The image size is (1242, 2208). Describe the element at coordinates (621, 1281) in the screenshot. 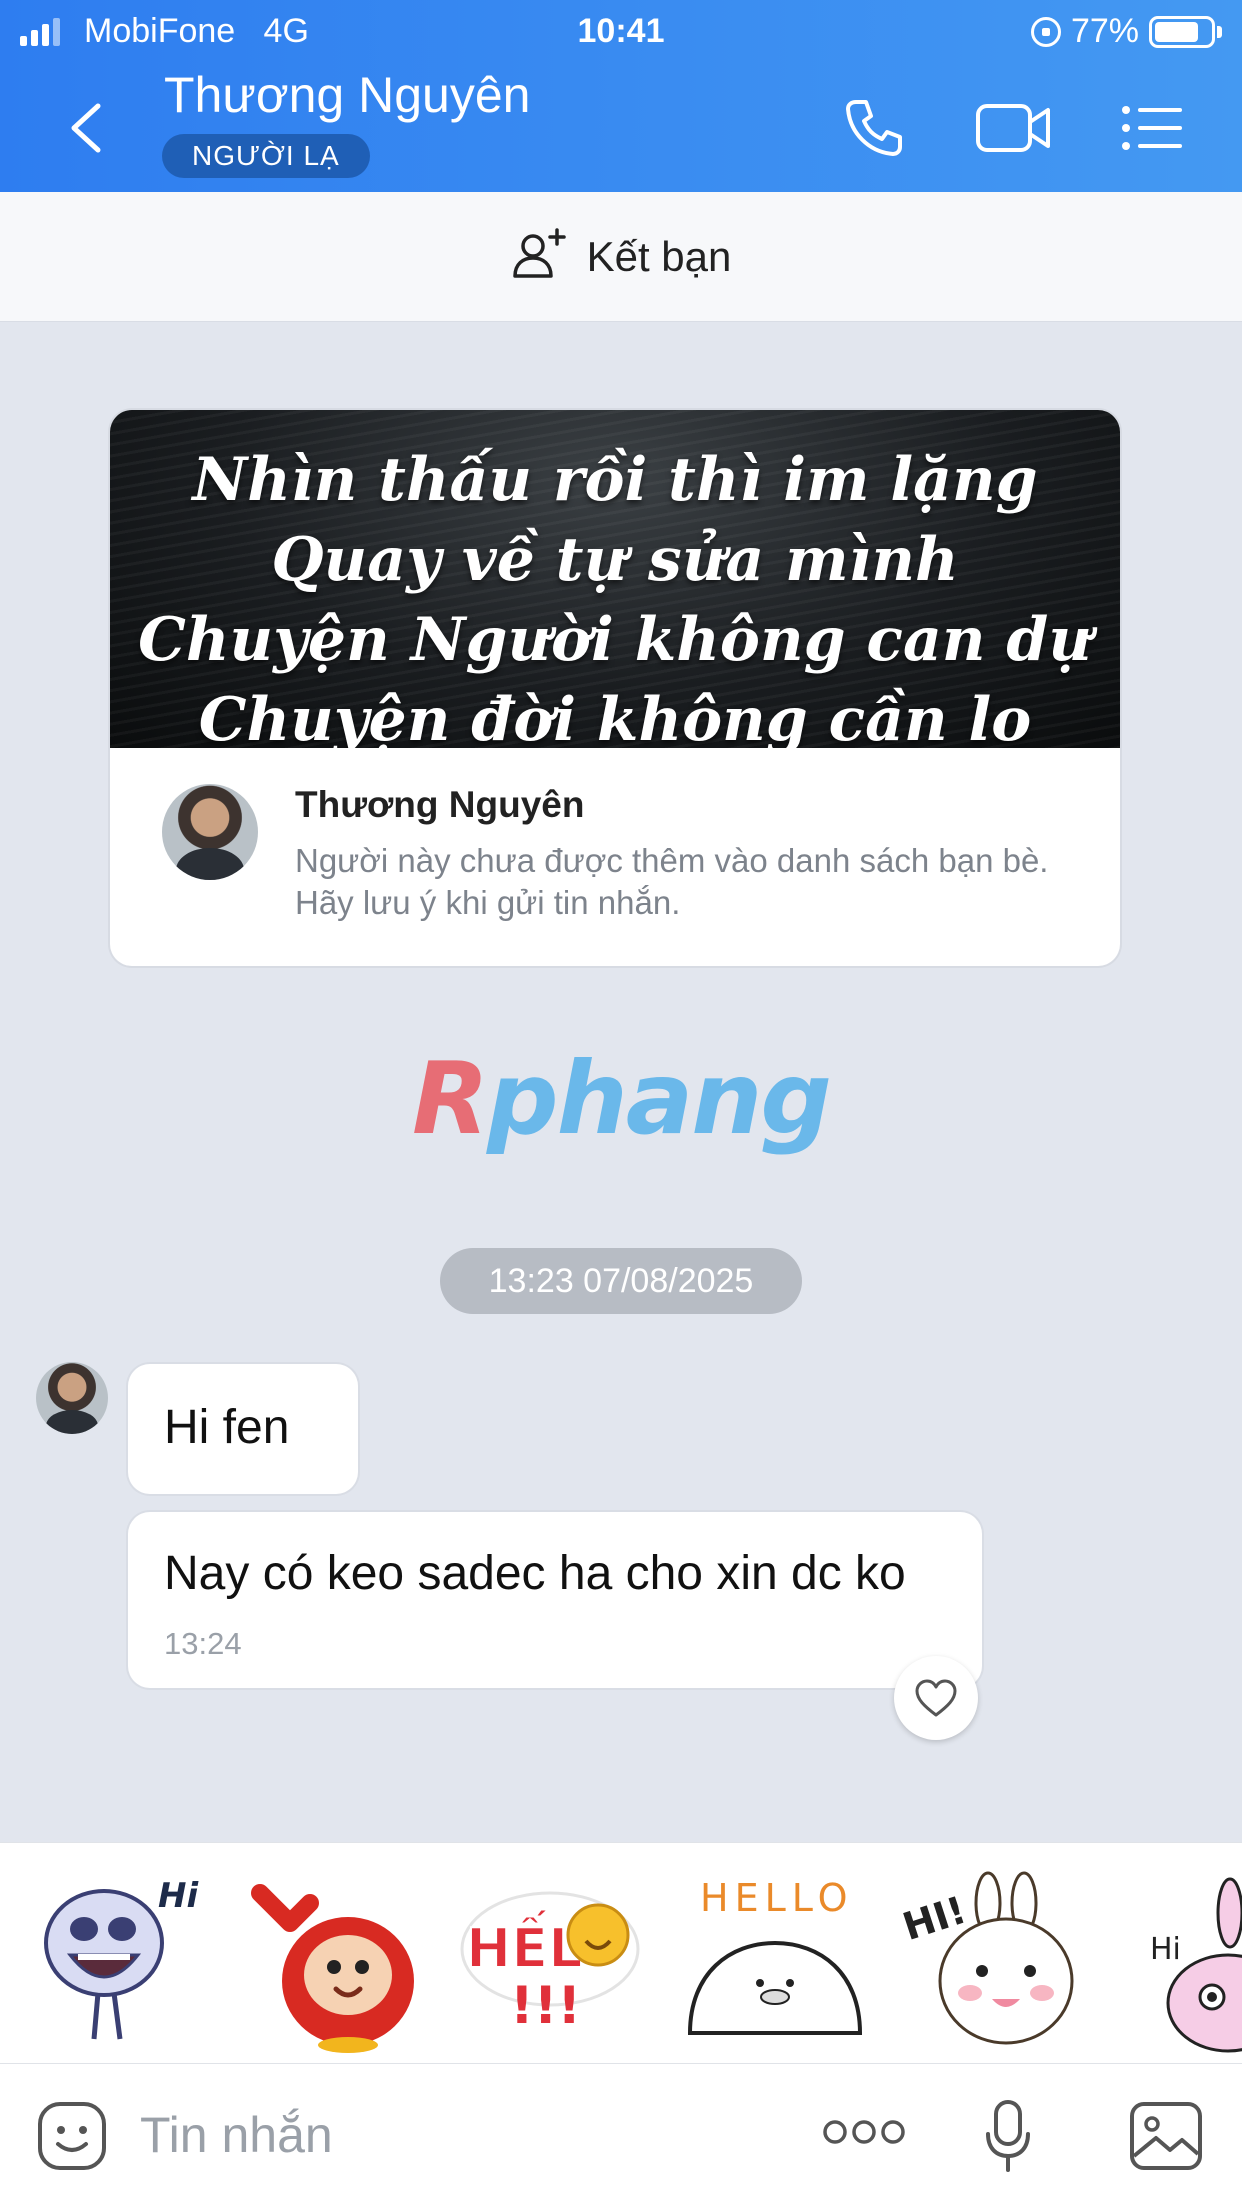

I see `date-separator: 13:23 07/08/2025` at that location.